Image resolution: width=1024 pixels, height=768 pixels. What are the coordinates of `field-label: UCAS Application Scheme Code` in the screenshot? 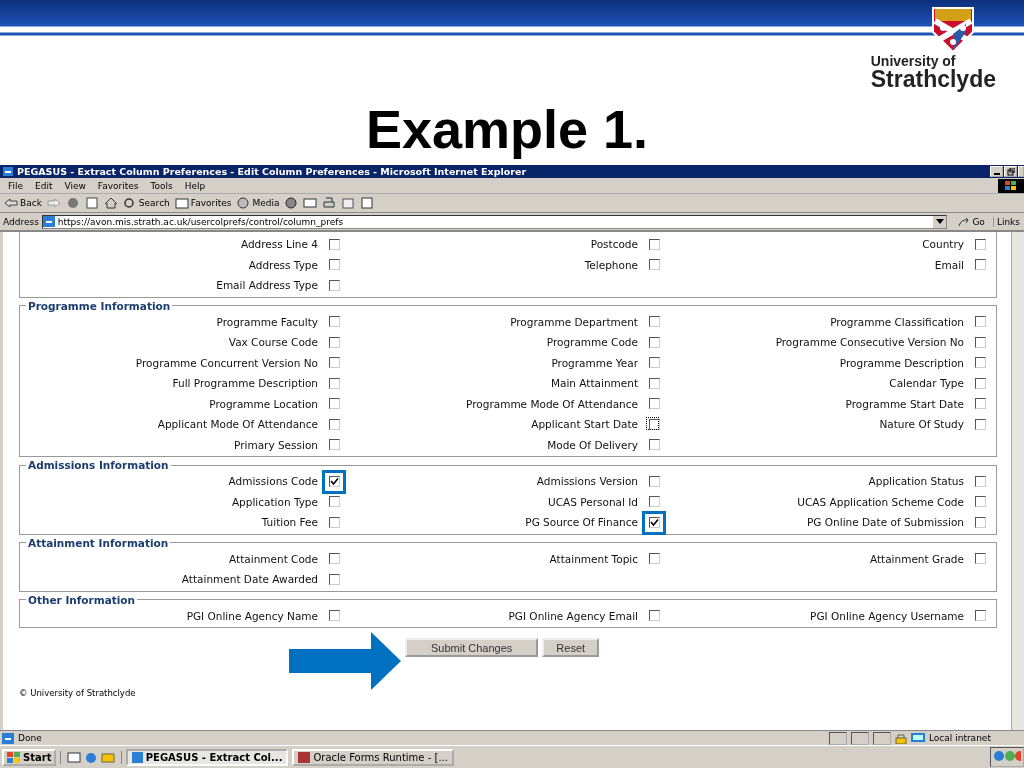 It's located at (880, 501).